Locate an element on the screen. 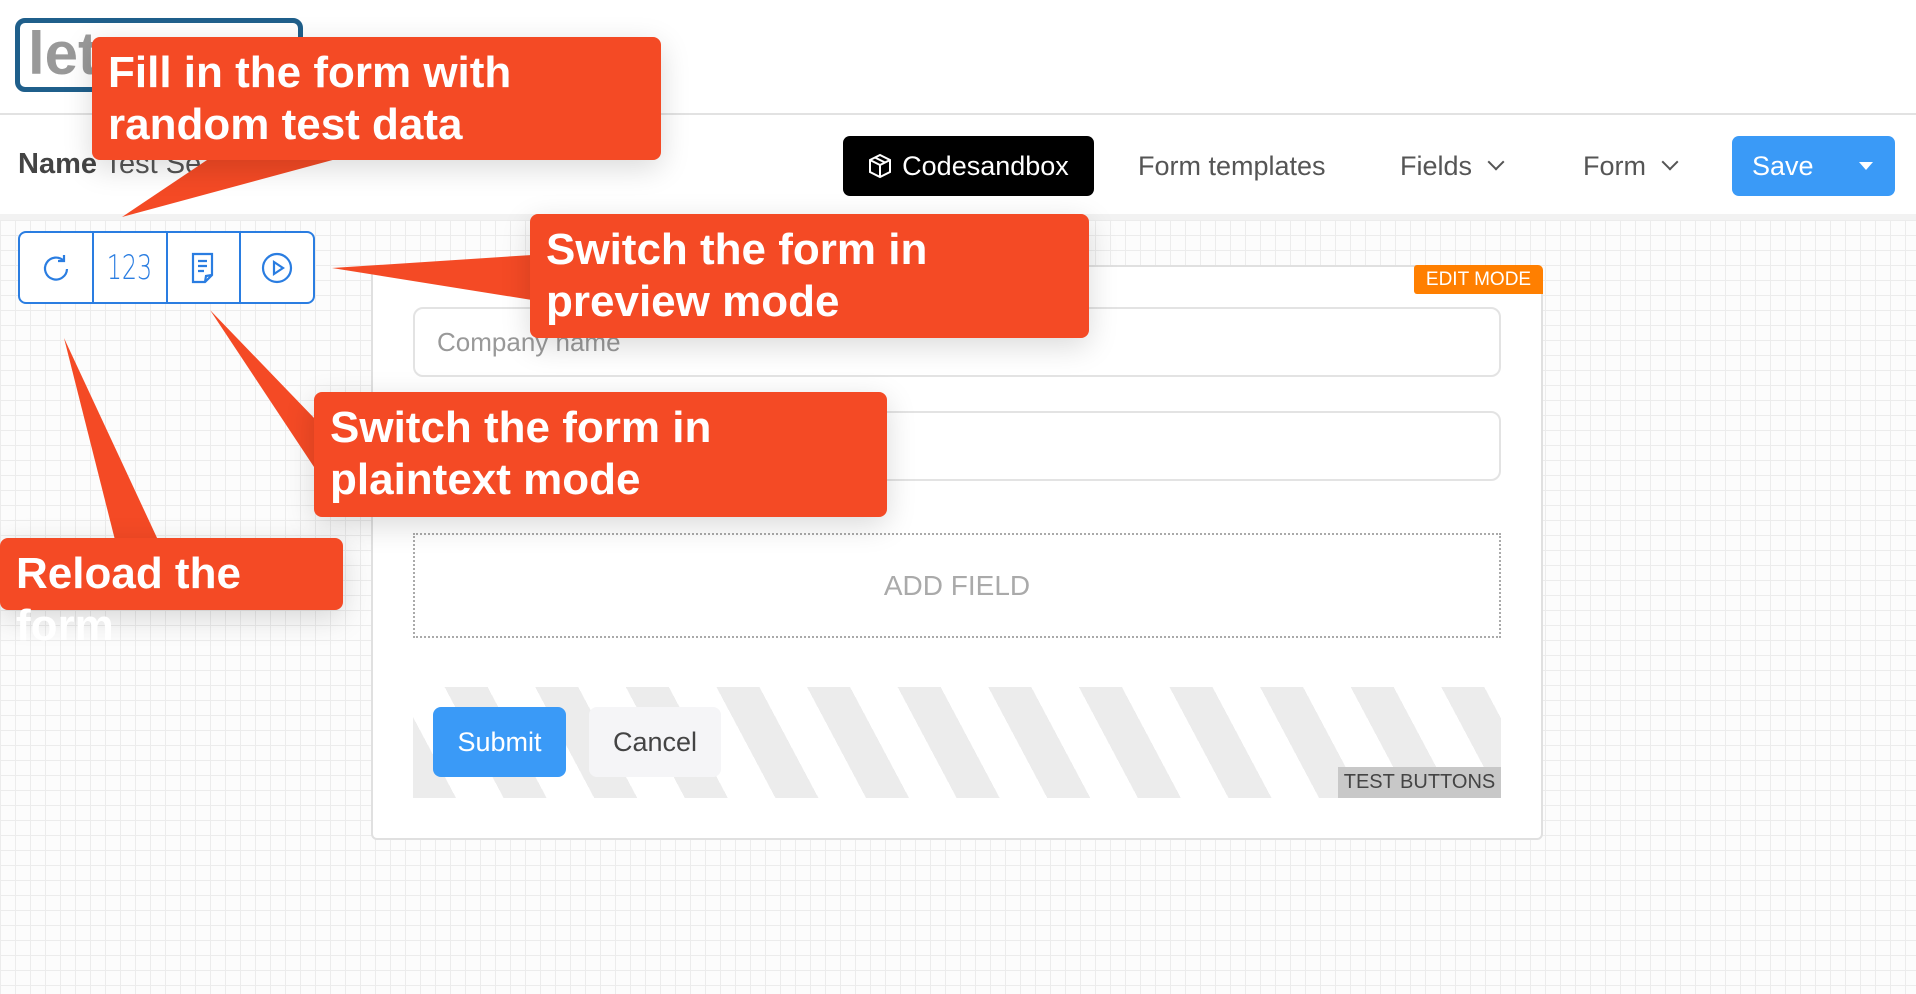  logo-text: let is located at coordinates (63, 53).